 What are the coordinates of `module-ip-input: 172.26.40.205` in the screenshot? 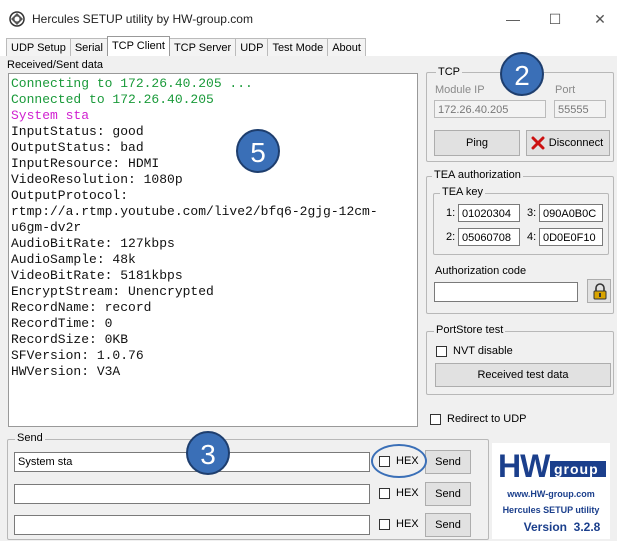 It's located at (490, 109).